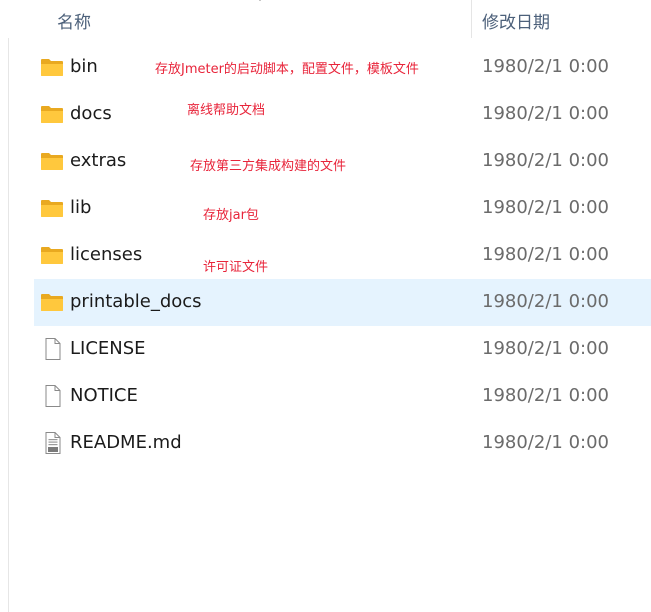  Describe the element at coordinates (516, 20) in the screenshot. I see `column-header-date: 修改日期` at that location.